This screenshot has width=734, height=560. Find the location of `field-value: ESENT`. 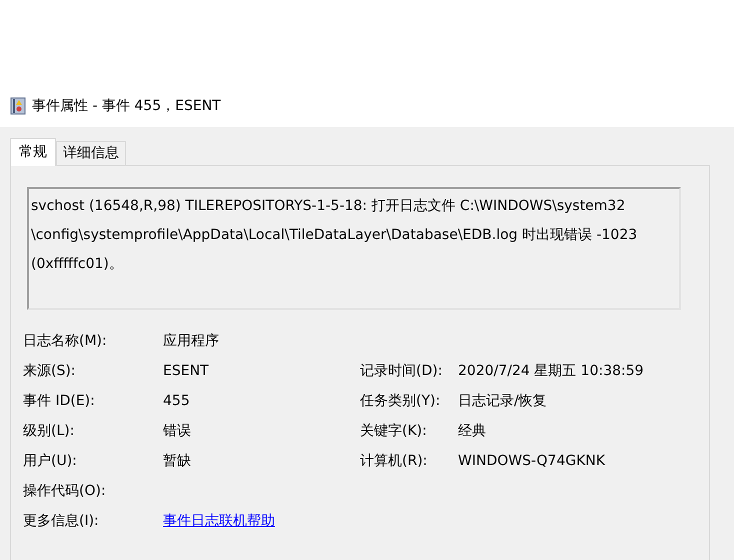

field-value: ESENT is located at coordinates (186, 370).